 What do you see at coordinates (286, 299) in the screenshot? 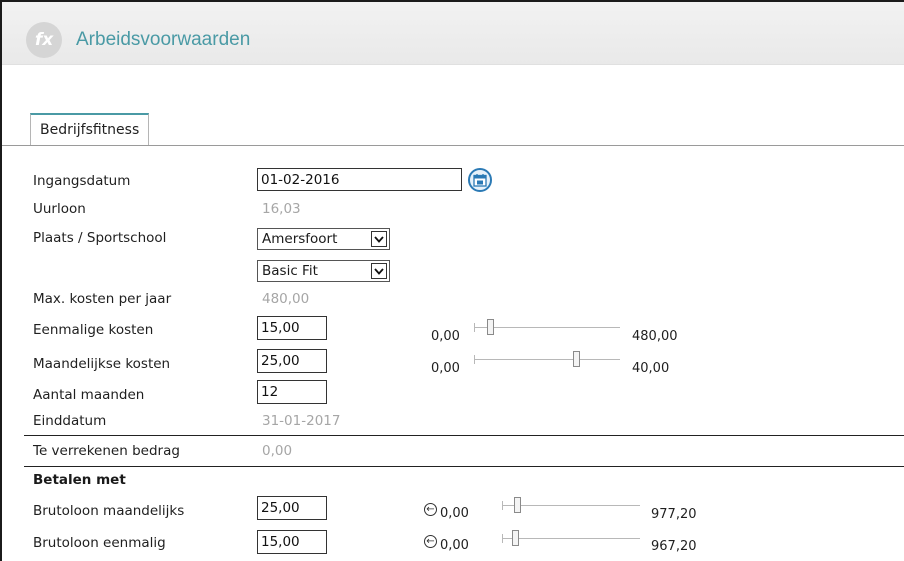
I see `value-max-kosten: 480,00` at bounding box center [286, 299].